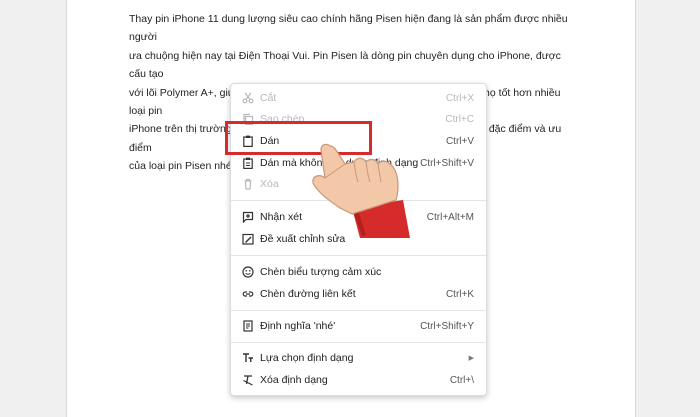 The height and width of the screenshot is (417, 700). What do you see at coordinates (248, 98) in the screenshot?
I see `scissors-icon` at bounding box center [248, 98].